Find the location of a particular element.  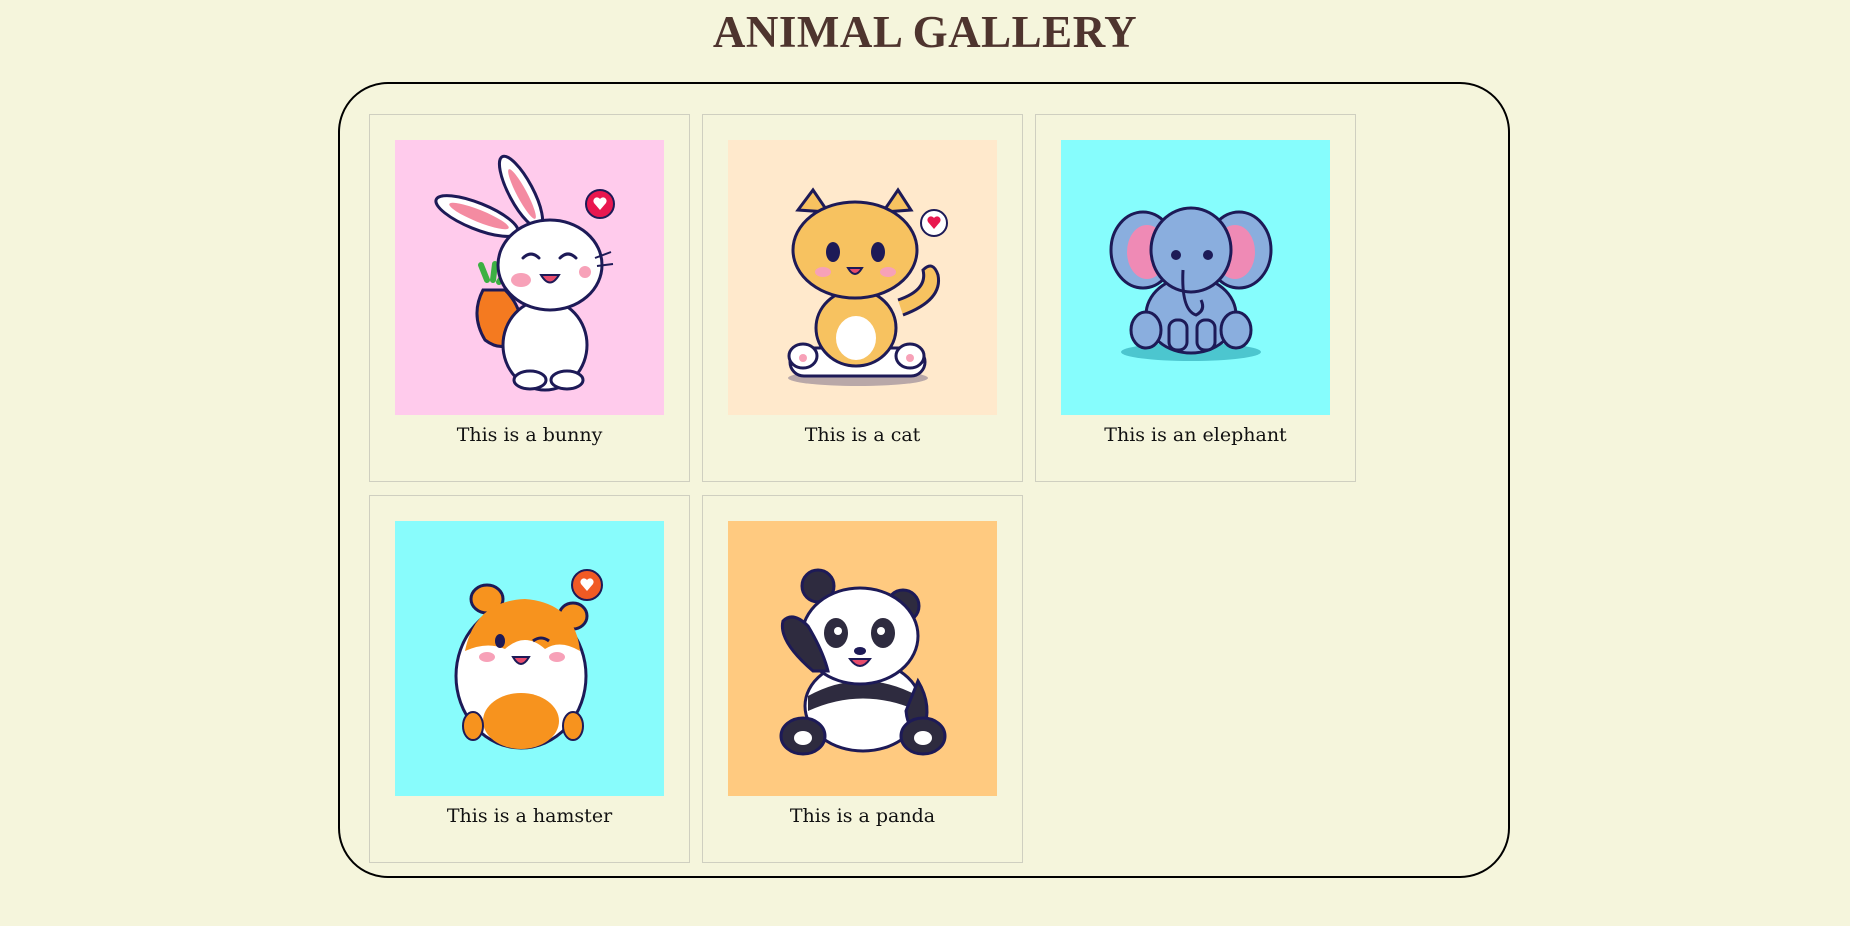

card-caption: This is a hamster is located at coordinates (529, 816).